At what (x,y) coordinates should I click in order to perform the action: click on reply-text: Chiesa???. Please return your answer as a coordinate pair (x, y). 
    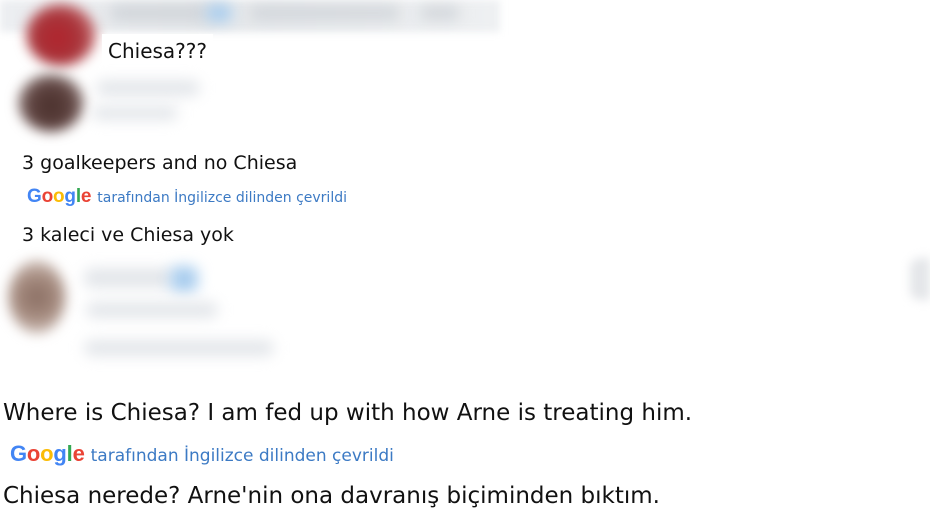
    Looking at the image, I should click on (158, 51).